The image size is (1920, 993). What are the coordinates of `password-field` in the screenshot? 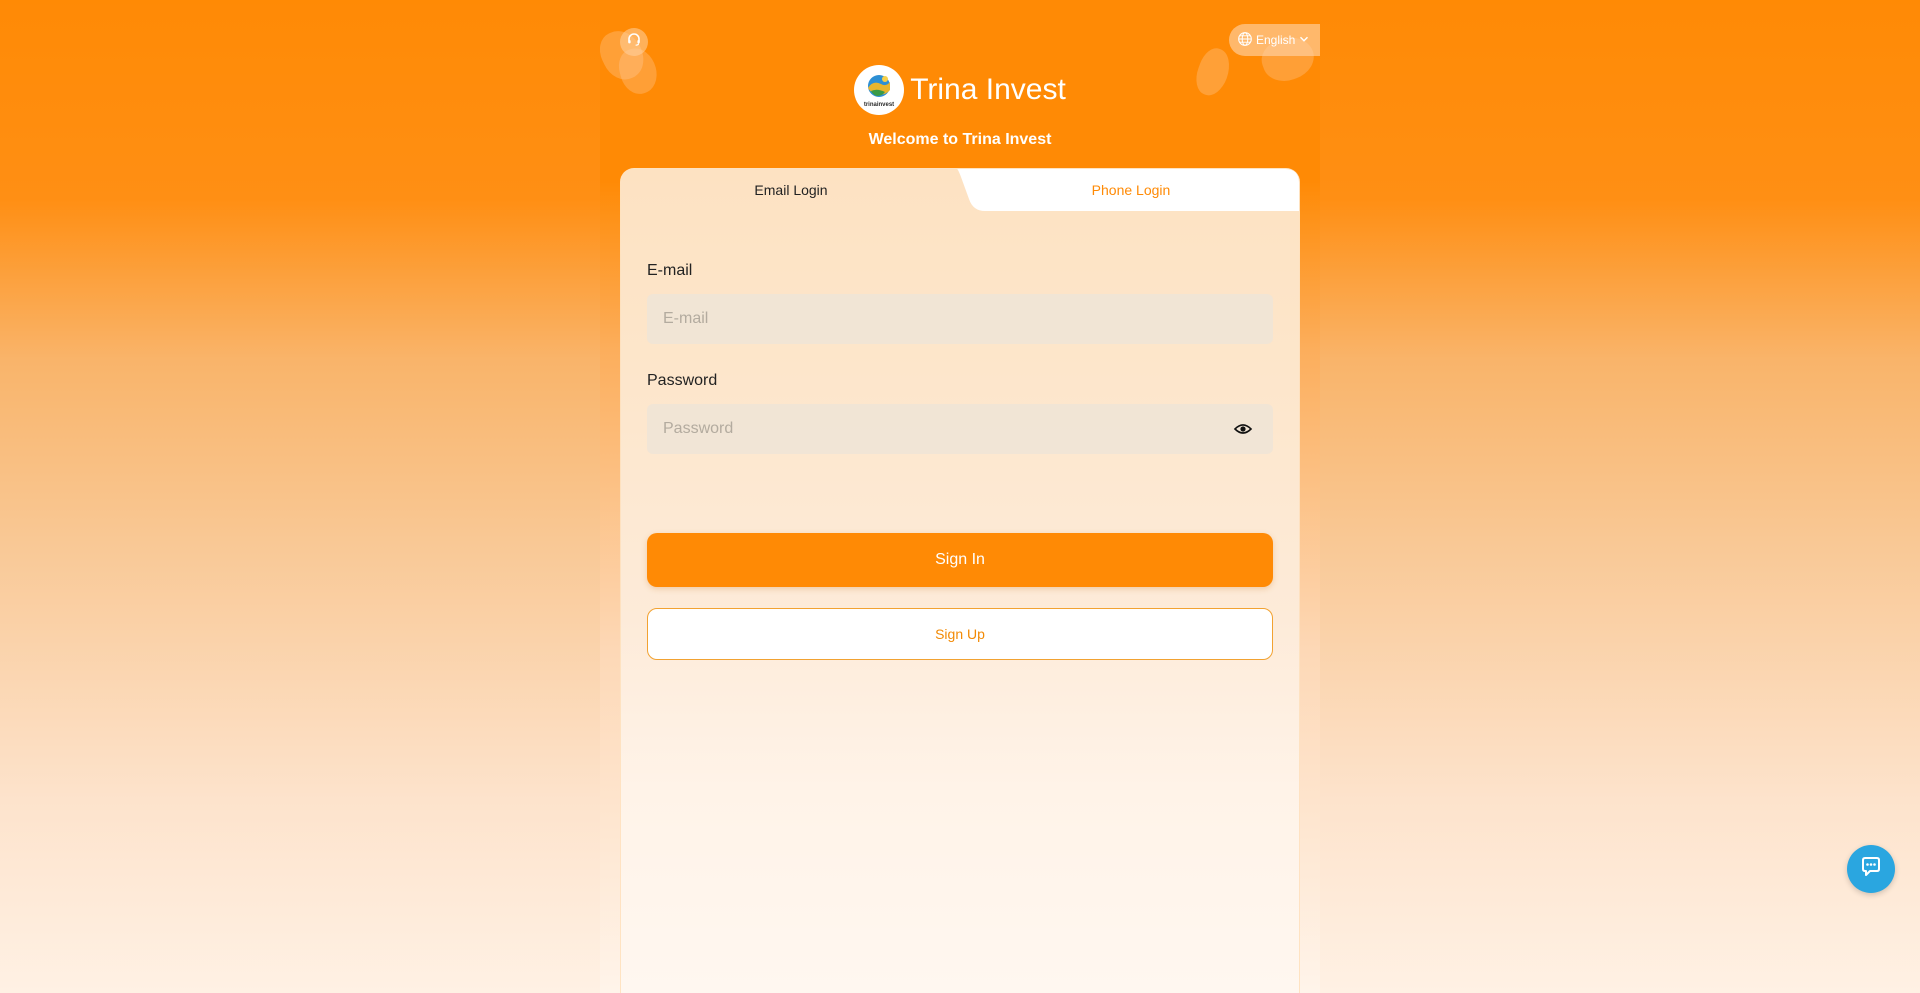 It's located at (960, 429).